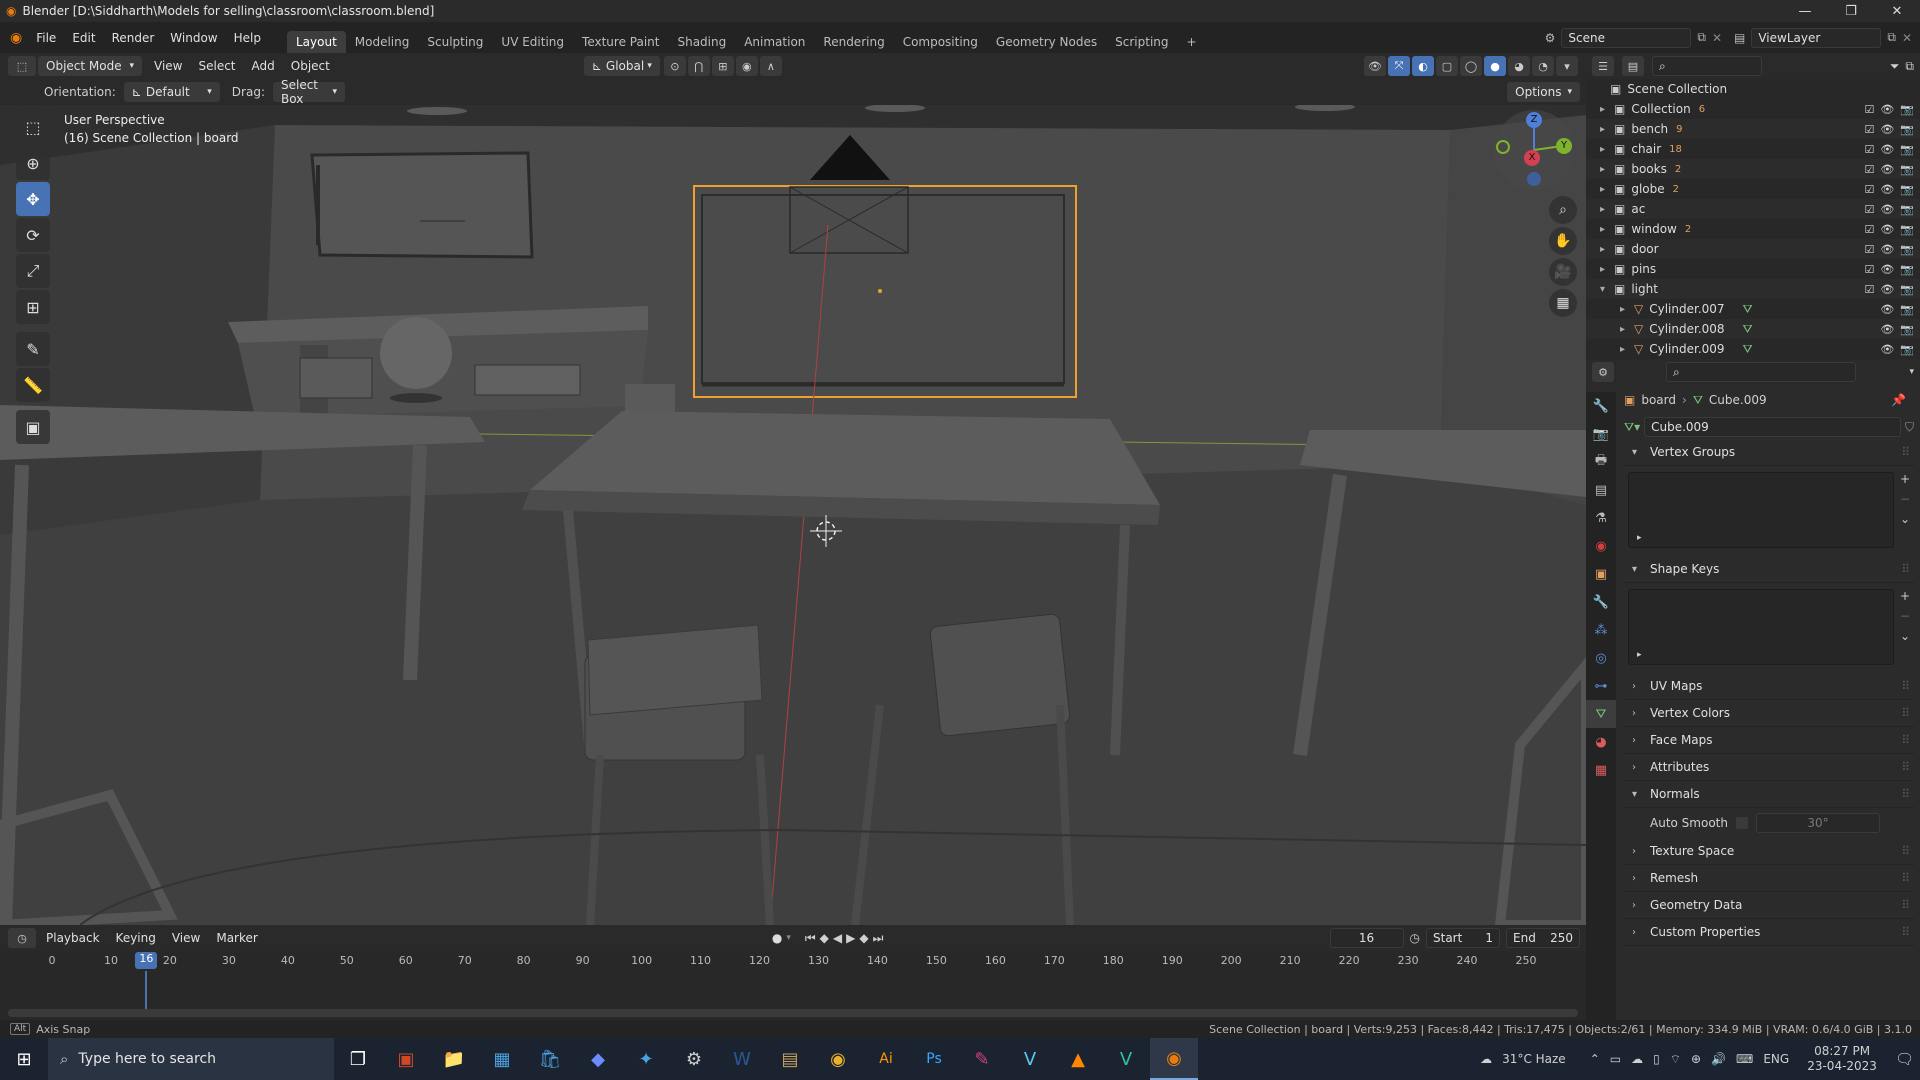 Image resolution: width=1920 pixels, height=1080 pixels. I want to click on app-13: ✎, so click(982, 1059).